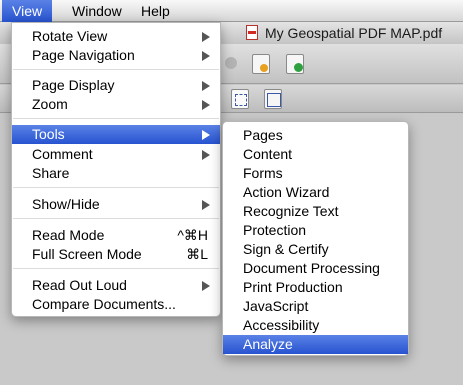  Describe the element at coordinates (261, 64) in the screenshot. I see `edit-document-icon` at that location.